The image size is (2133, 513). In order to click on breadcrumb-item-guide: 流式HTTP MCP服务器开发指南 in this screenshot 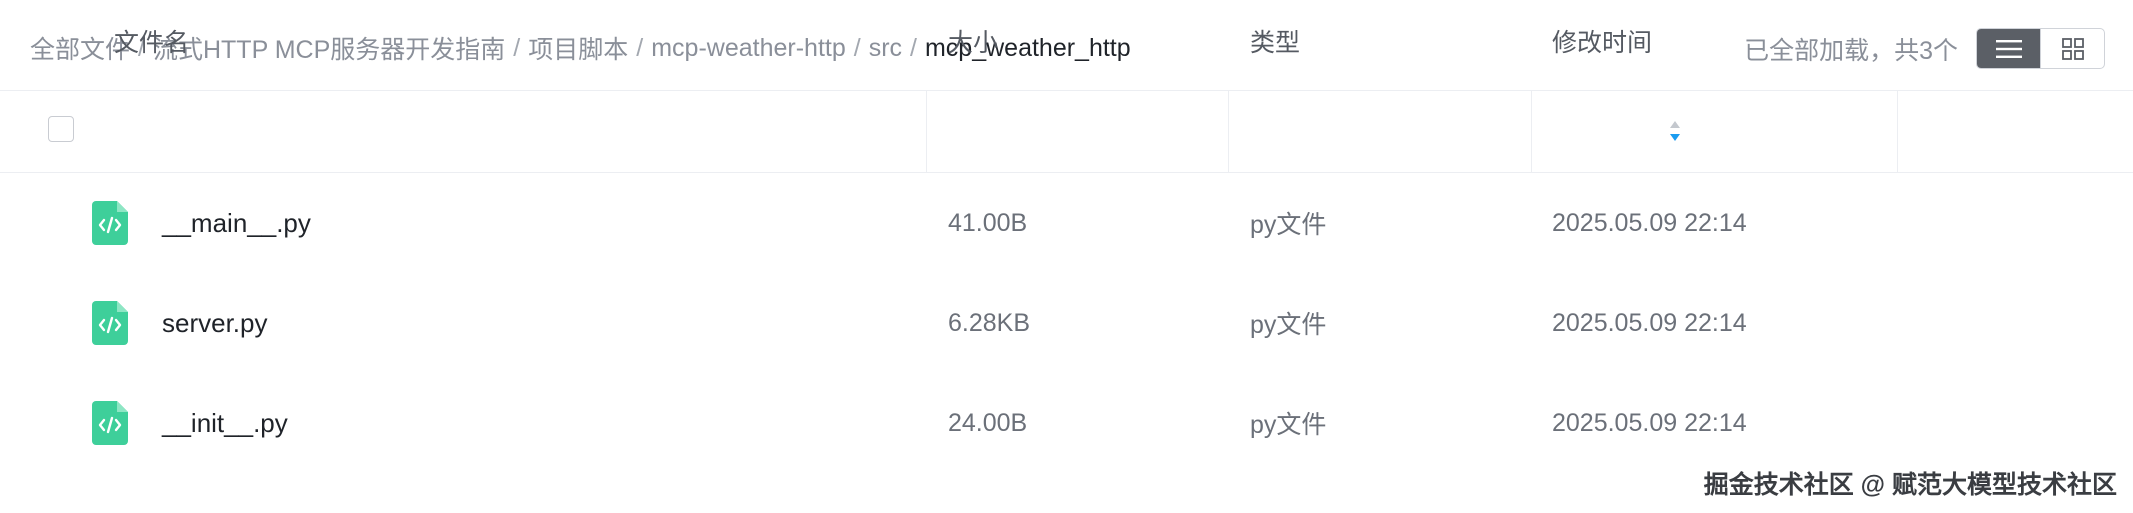, I will do `click(329, 48)`.